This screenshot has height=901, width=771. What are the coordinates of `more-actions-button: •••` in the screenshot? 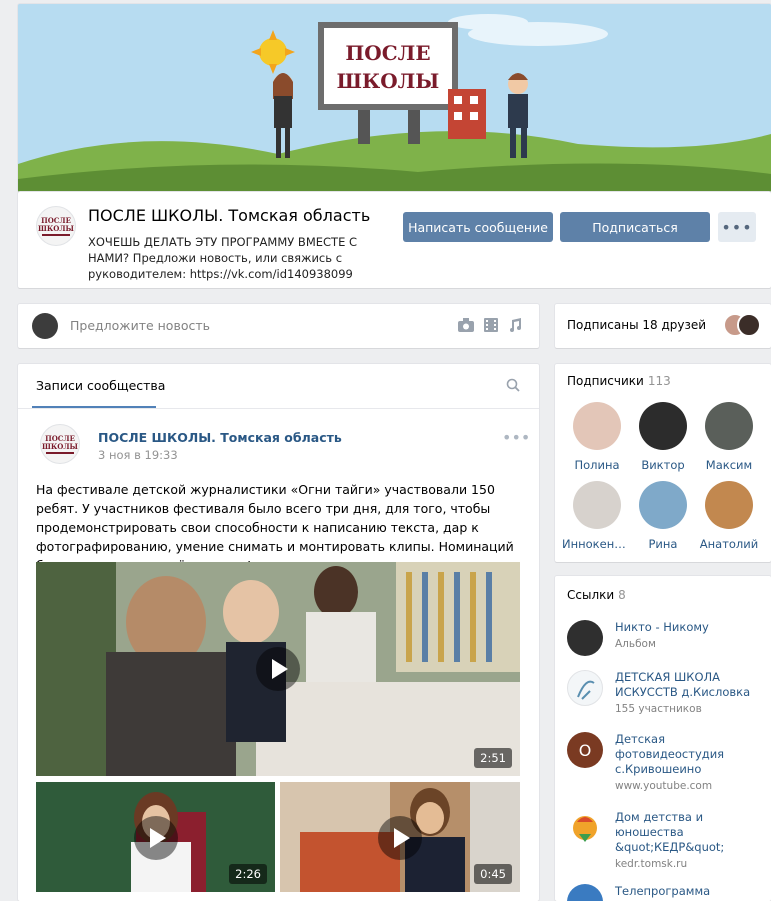 It's located at (737, 227).